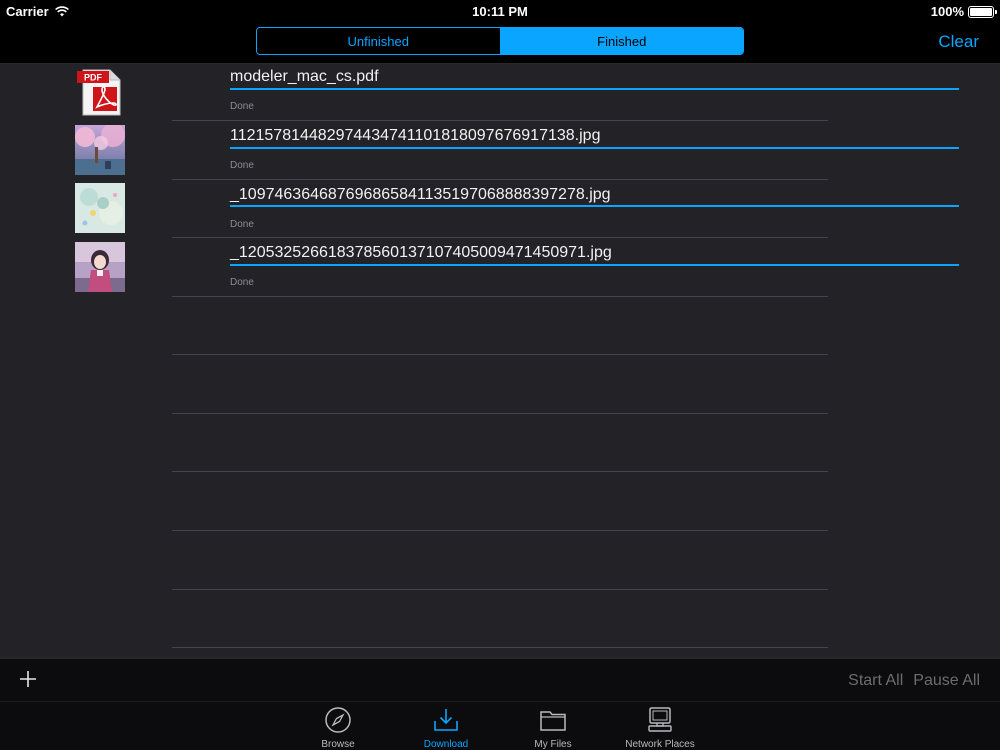  I want to click on status-bar: Carrier 10:11 PM 100%, so click(500, 11).